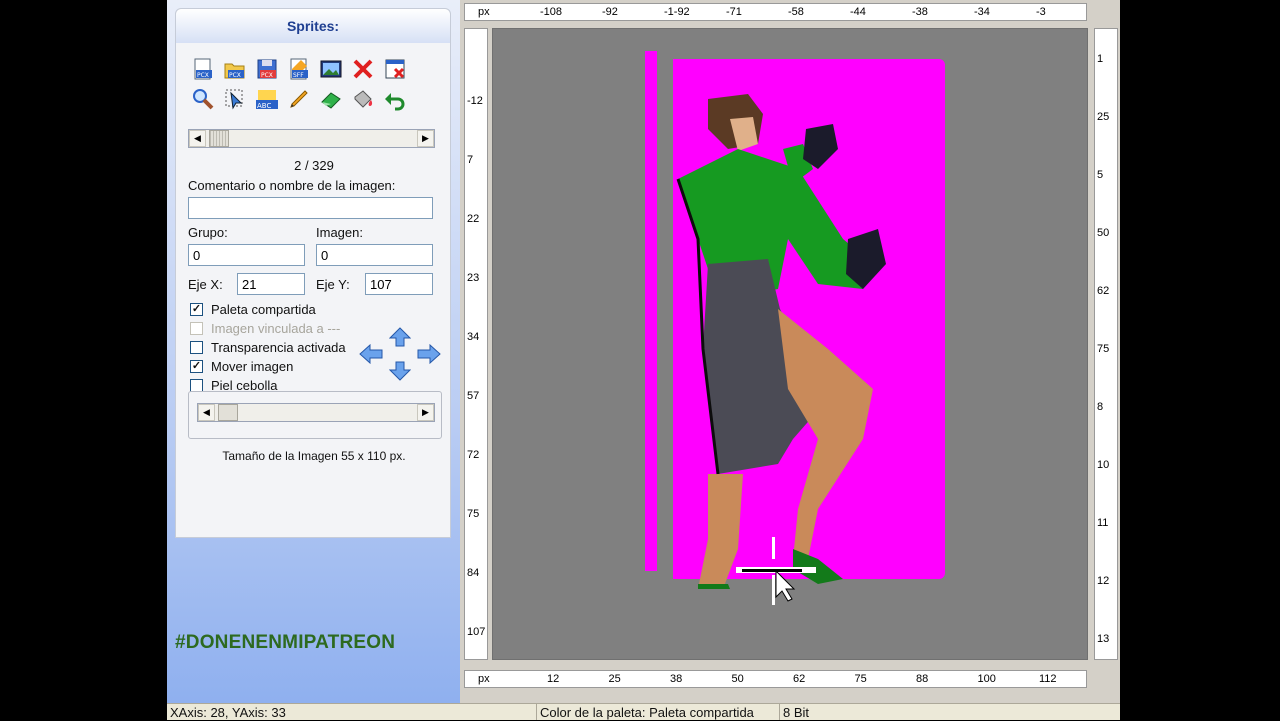 This screenshot has width=1280, height=721. What do you see at coordinates (473, 573) in the screenshot?
I see `ruler-tick-label: 84` at bounding box center [473, 573].